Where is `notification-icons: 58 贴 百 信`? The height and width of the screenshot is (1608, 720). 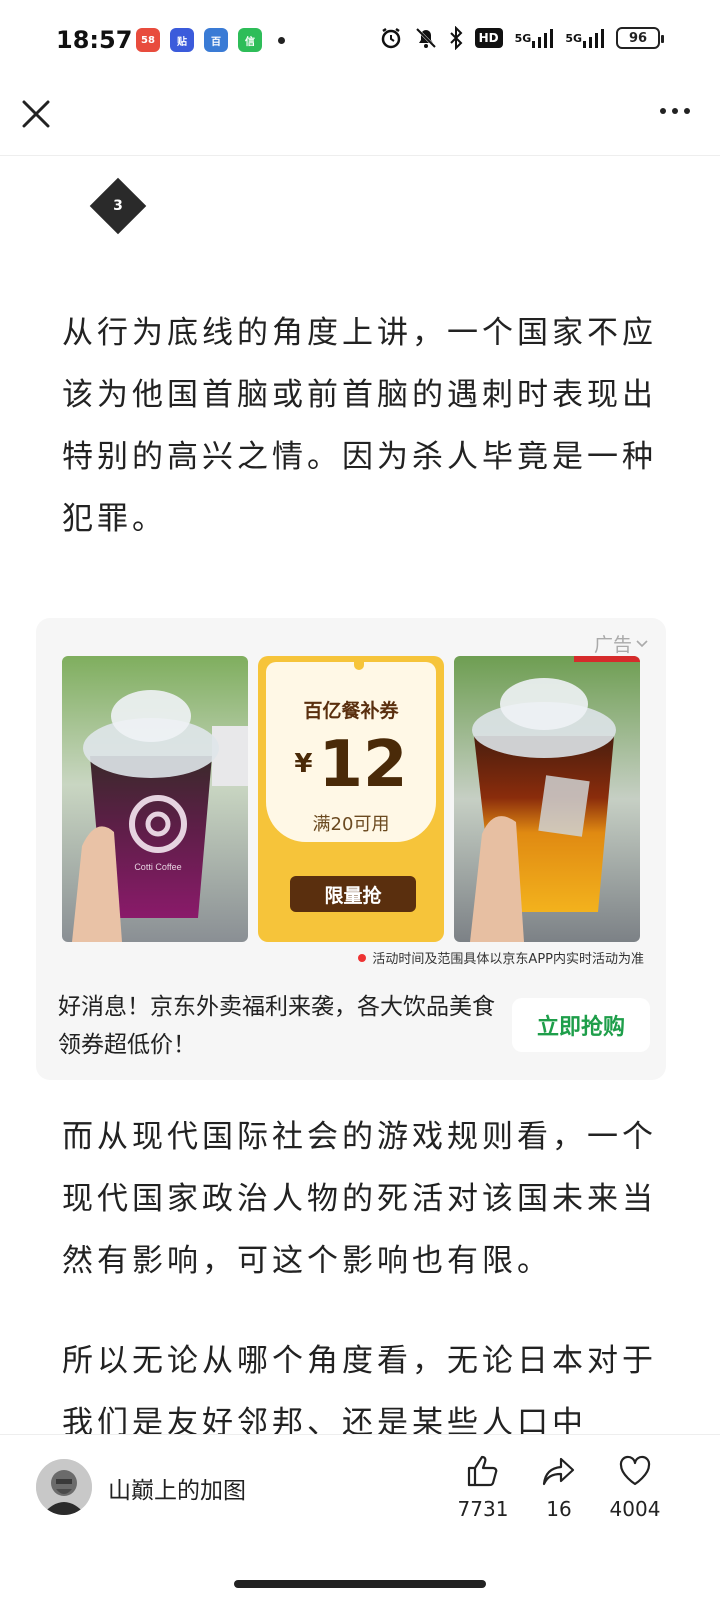 notification-icons: 58 贴 百 信 is located at coordinates (210, 40).